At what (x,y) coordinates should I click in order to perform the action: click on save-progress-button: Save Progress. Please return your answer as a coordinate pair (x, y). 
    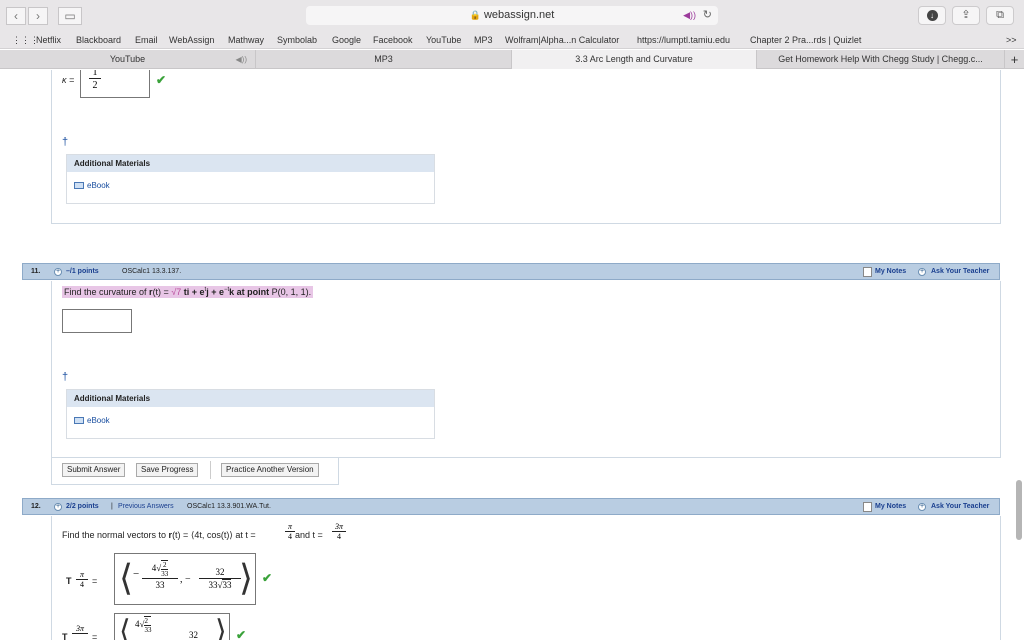
    Looking at the image, I should click on (167, 470).